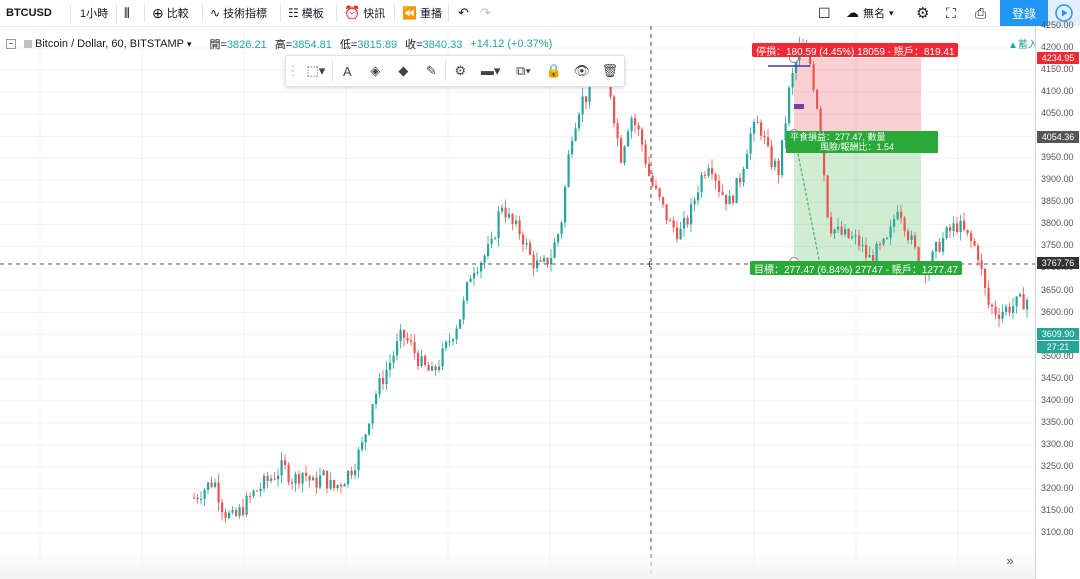 The image size is (1080, 579). What do you see at coordinates (1057, 69) in the screenshot?
I see `price-tick: 4150.00` at bounding box center [1057, 69].